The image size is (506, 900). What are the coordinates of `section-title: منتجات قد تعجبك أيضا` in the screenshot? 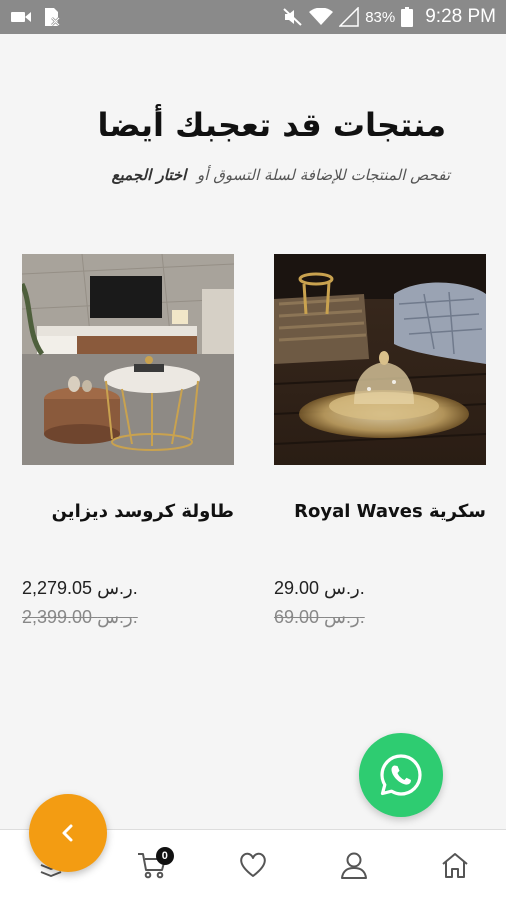 It's located at (271, 125).